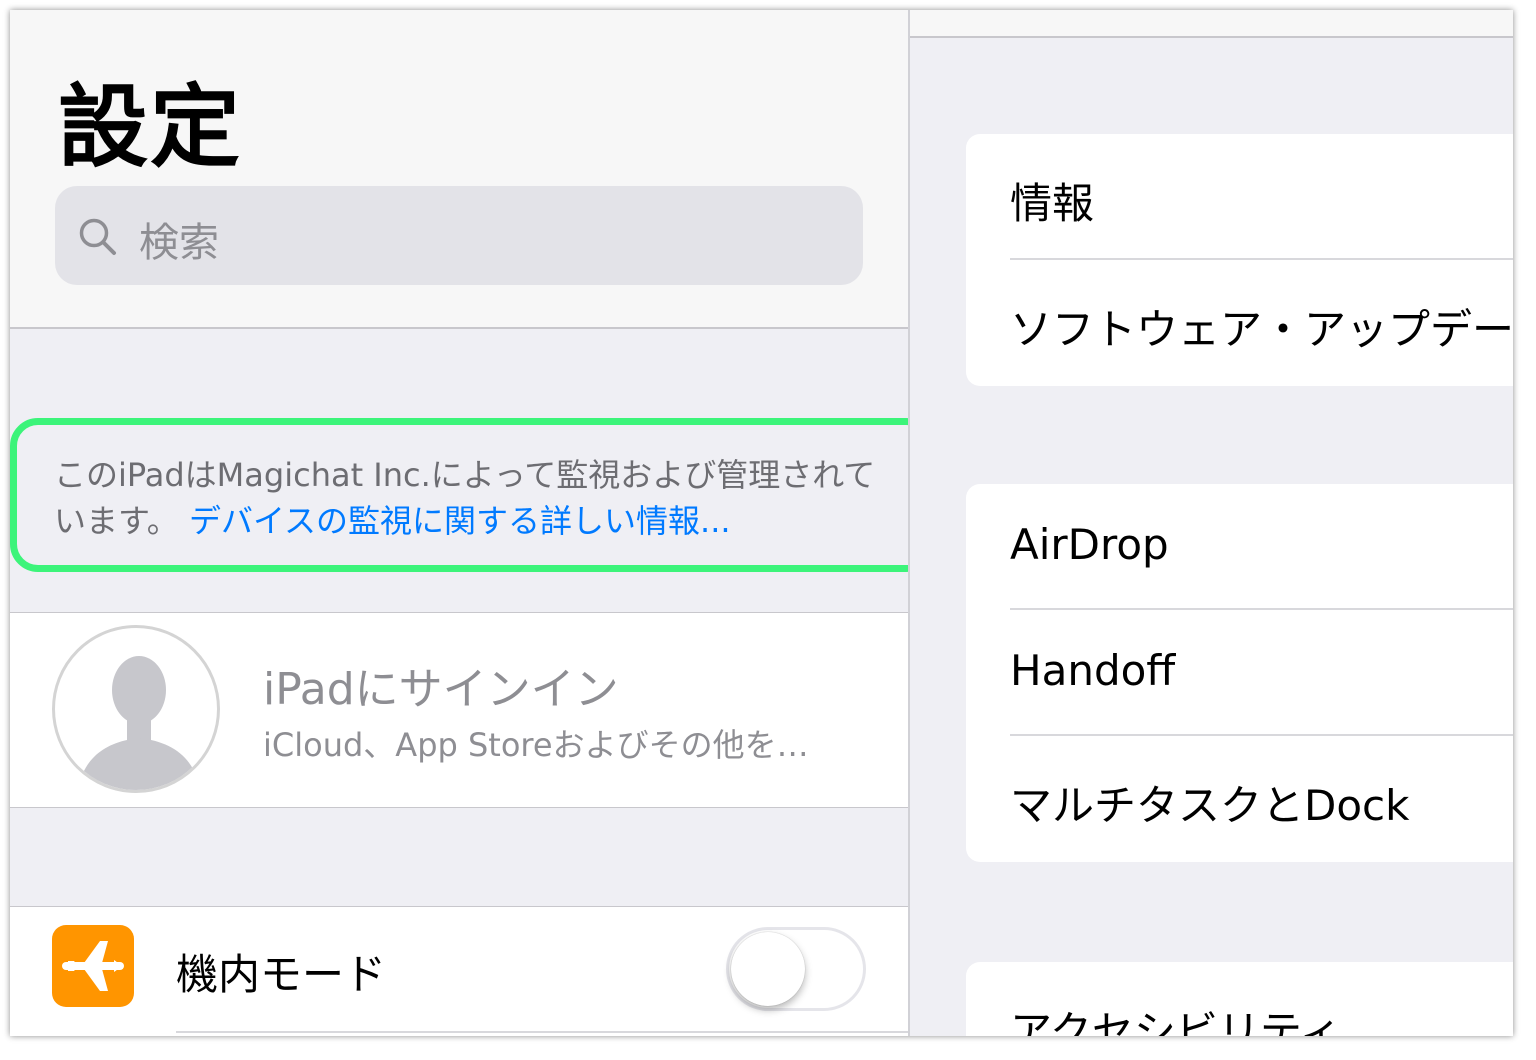  I want to click on cell-label: Handoff, so click(1093, 670).